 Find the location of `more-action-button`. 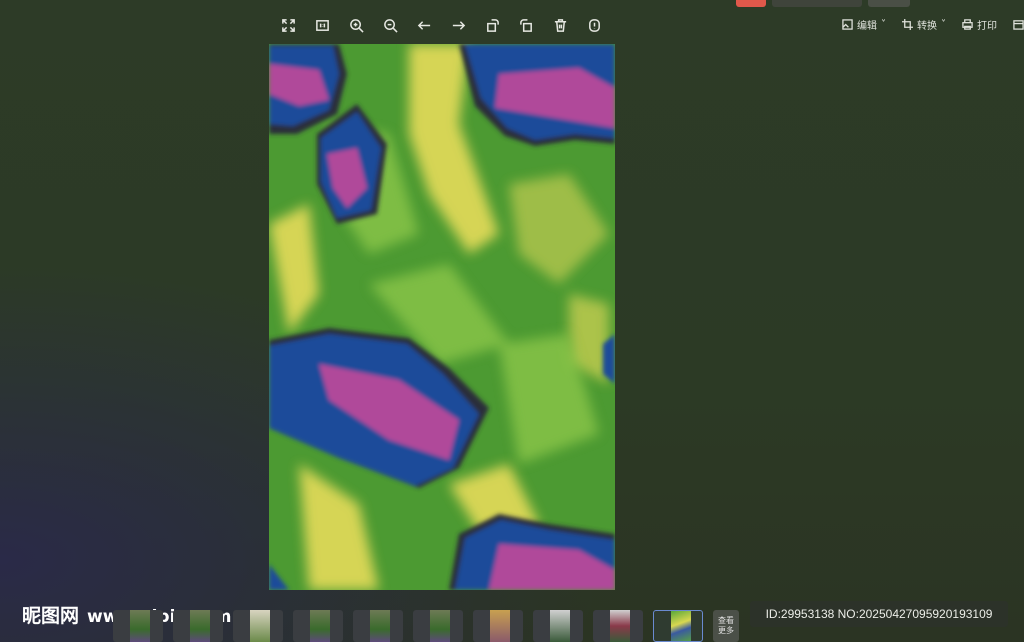

more-action-button is located at coordinates (1018, 24).